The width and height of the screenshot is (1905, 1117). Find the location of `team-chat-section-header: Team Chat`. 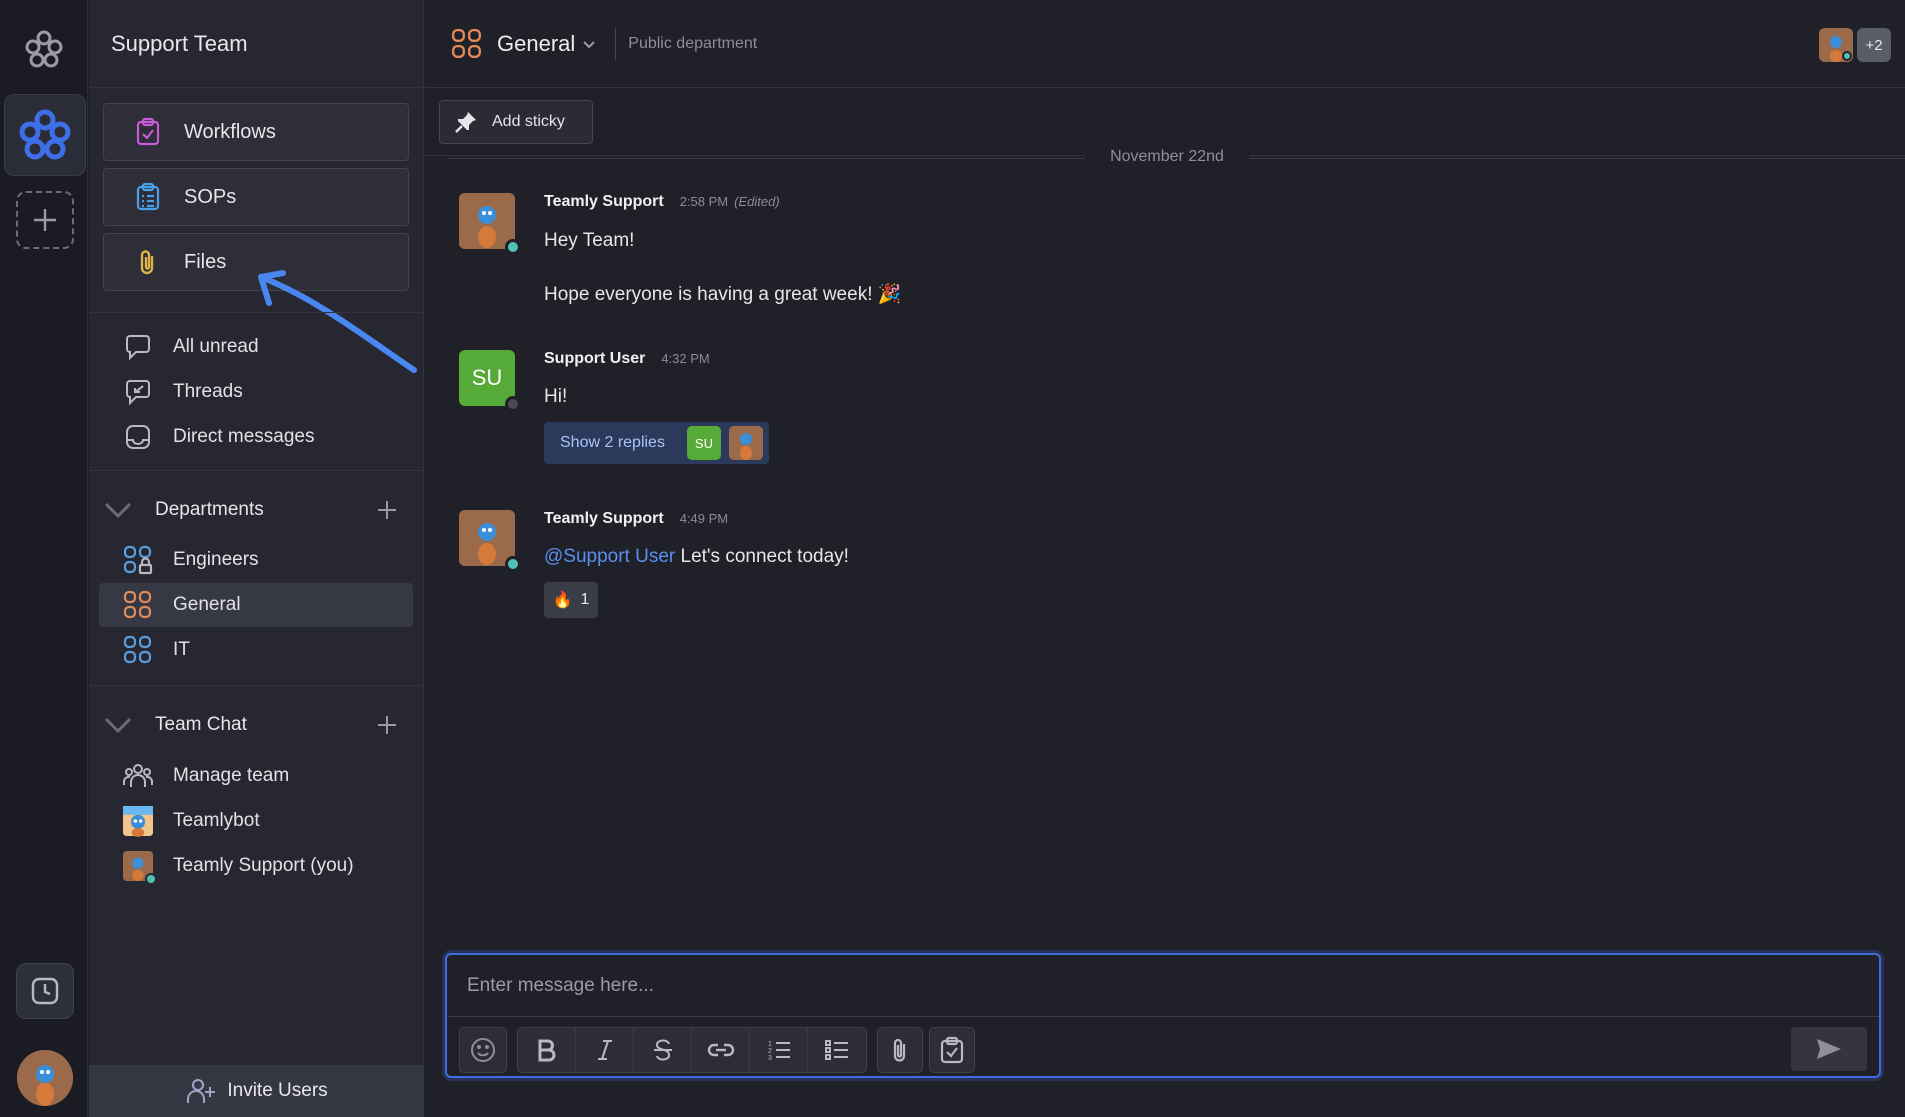

team-chat-section-header: Team Chat is located at coordinates (256, 725).